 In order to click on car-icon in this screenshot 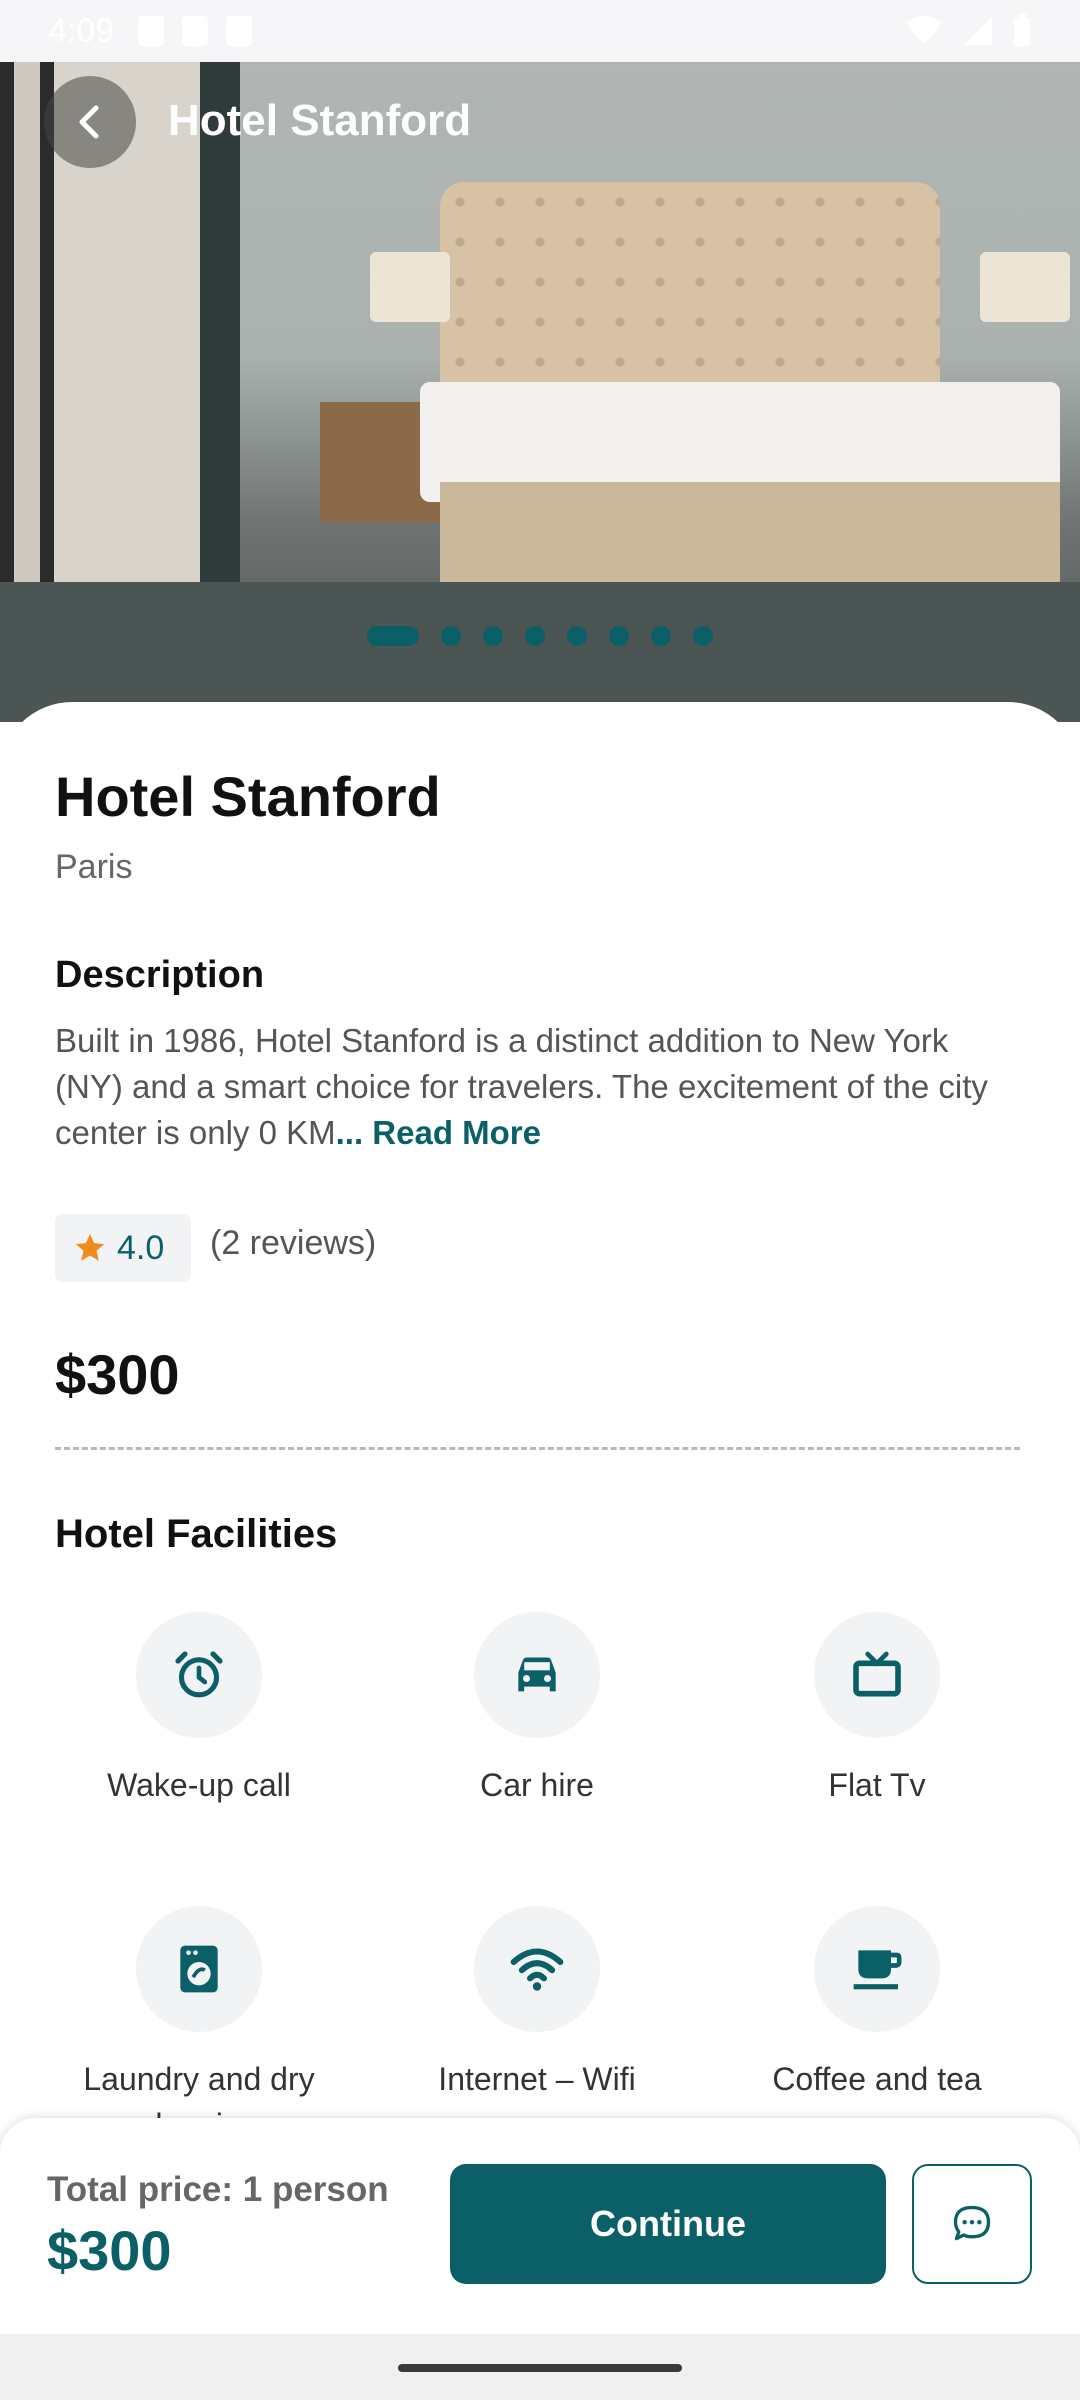, I will do `click(537, 1674)`.